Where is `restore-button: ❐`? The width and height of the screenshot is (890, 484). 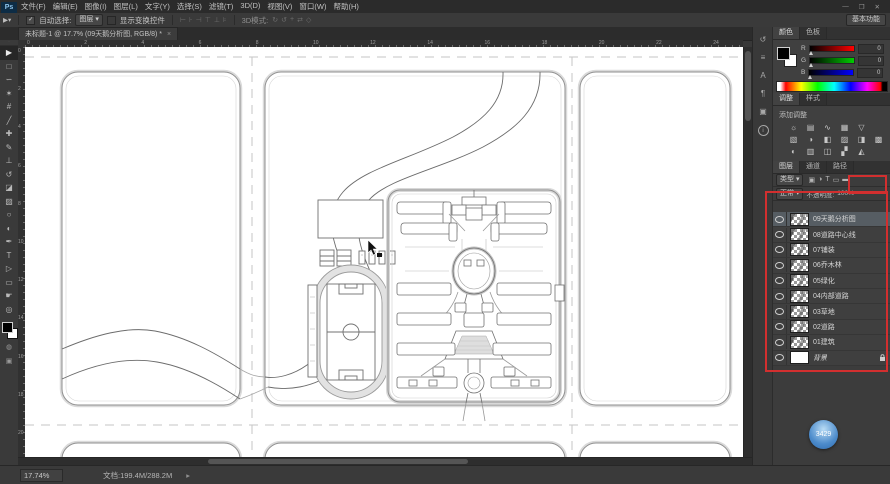 restore-button: ❐ is located at coordinates (862, 7).